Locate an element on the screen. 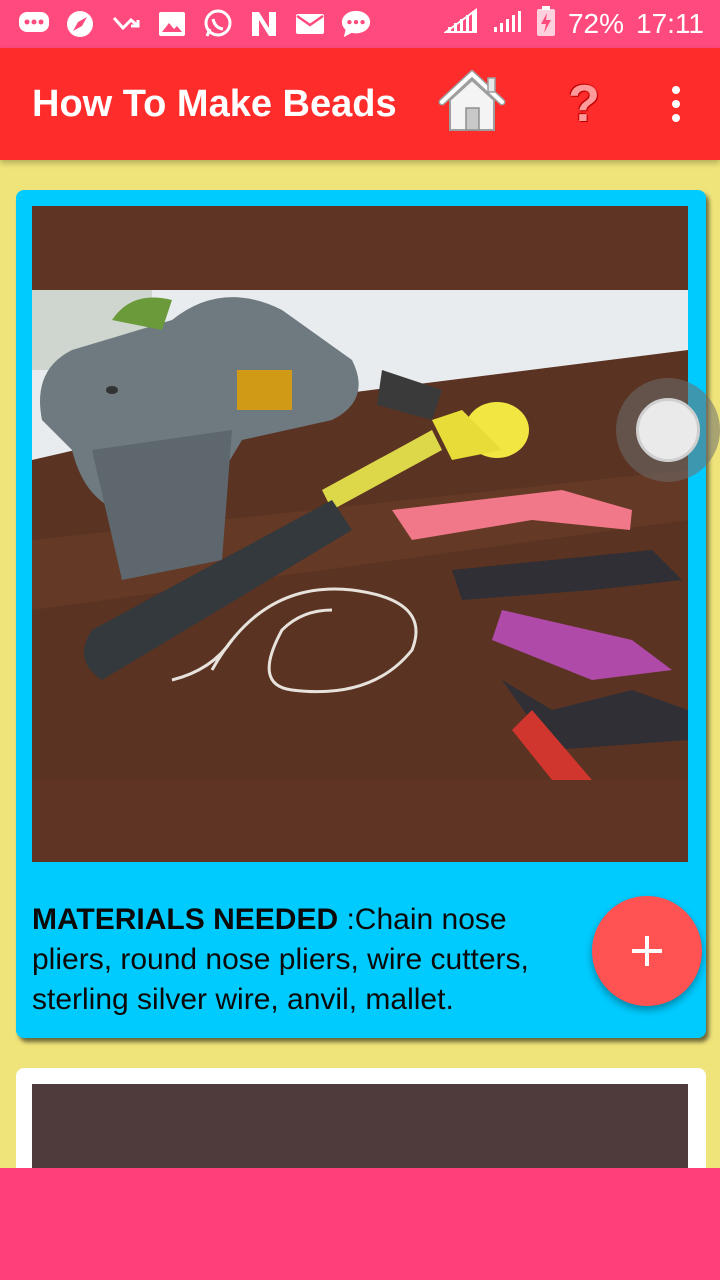  battery-percent: 72% is located at coordinates (595, 23).